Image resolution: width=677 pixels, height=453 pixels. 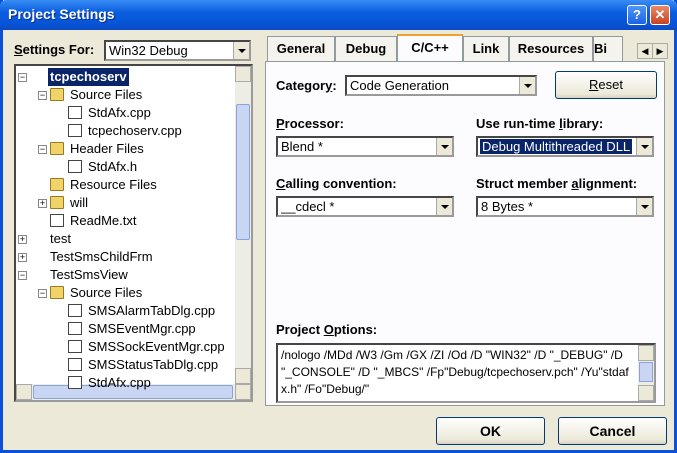 I want to click on tab-c-c-: C/C++, so click(x=430, y=47).